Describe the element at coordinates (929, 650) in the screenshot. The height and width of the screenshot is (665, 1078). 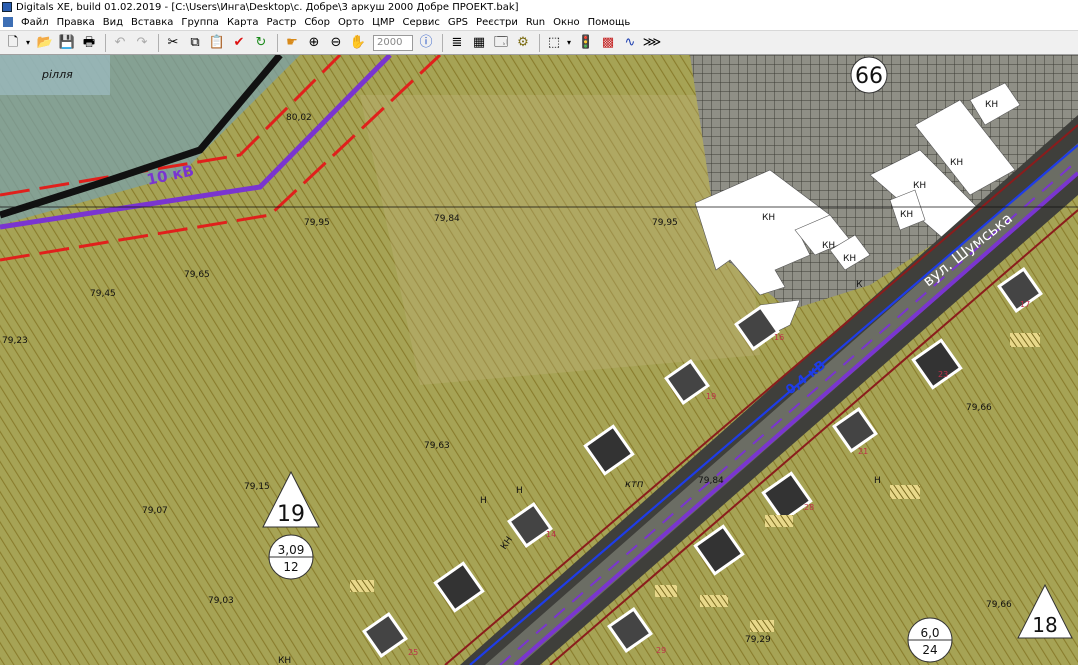
I see `area-18-count: 24` at that location.